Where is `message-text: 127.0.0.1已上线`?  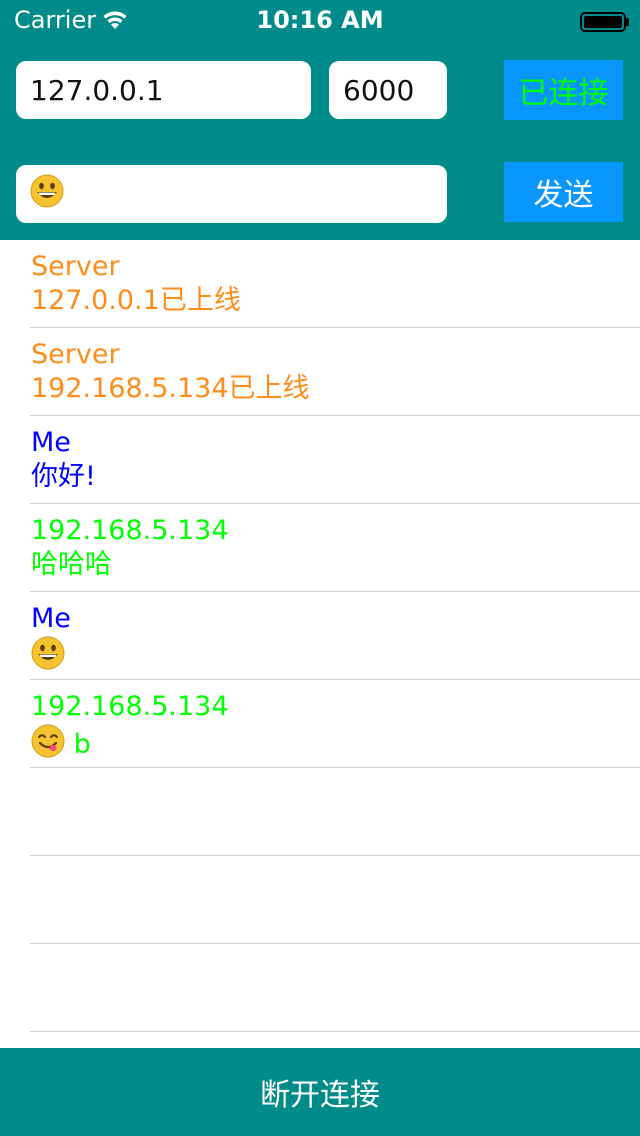 message-text: 127.0.0.1已上线 is located at coordinates (136, 300).